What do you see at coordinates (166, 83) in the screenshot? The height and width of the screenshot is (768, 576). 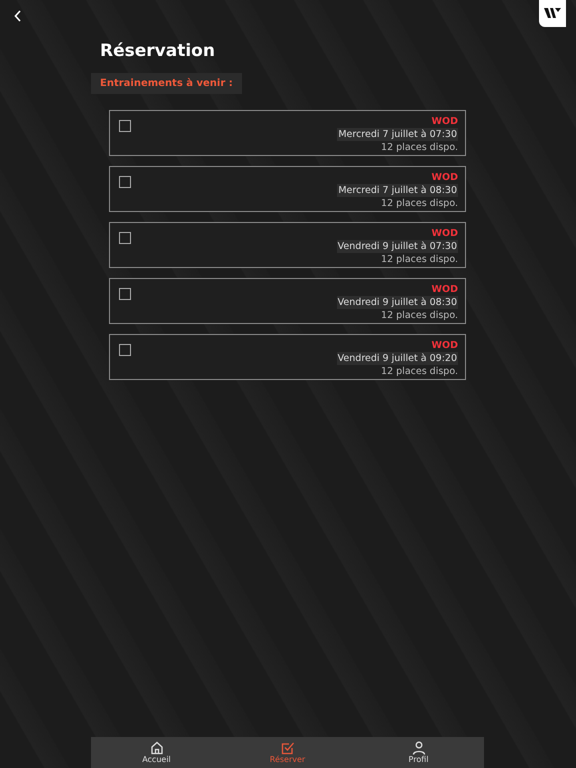 I see `section-label: Entrainements à venir :` at bounding box center [166, 83].